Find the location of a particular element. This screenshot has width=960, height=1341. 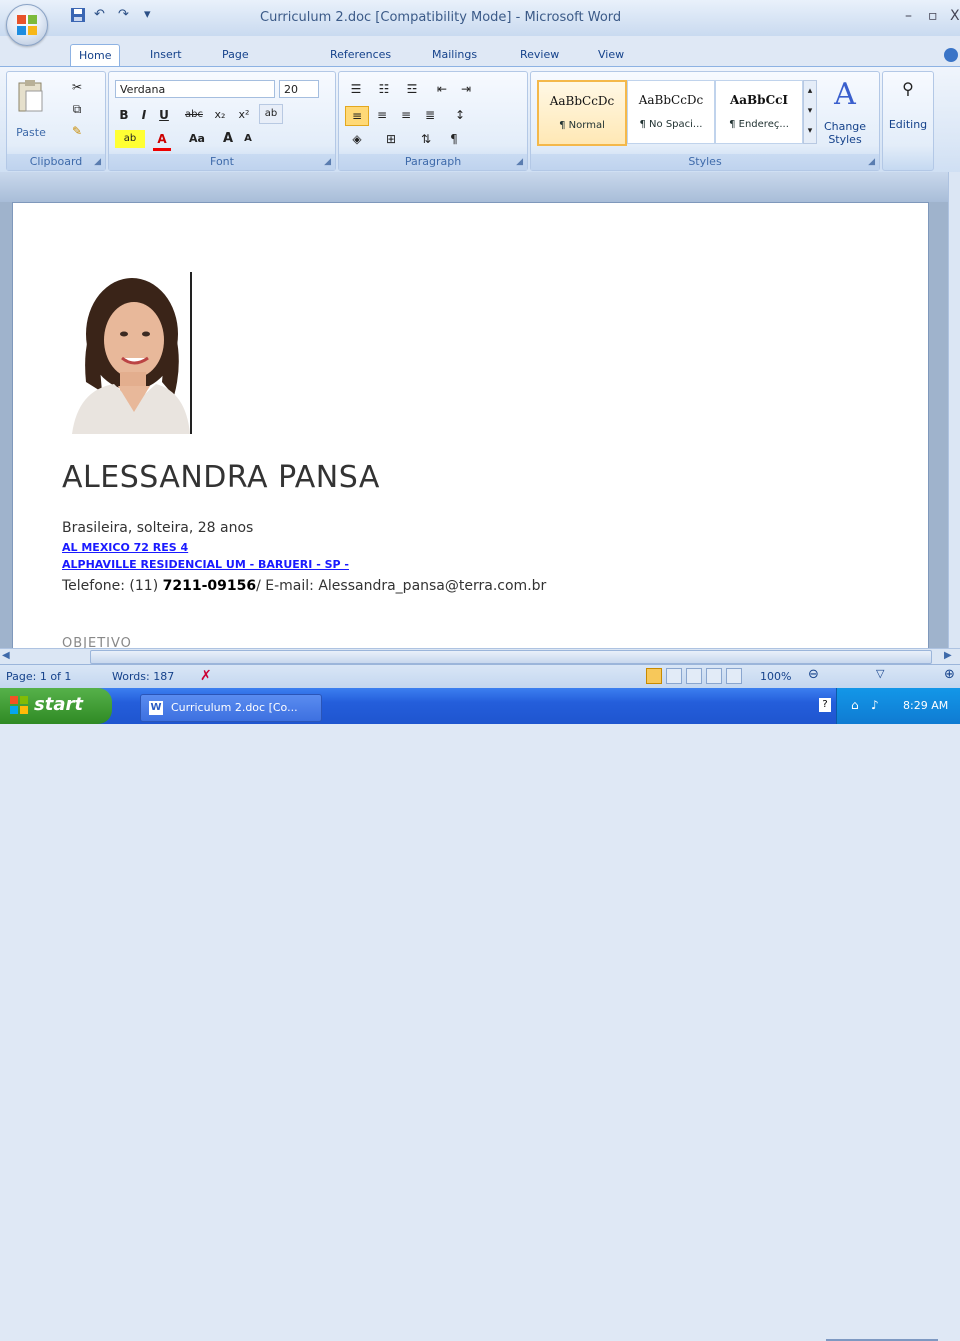

copy-icon: ⧉ is located at coordinates (77, 109).